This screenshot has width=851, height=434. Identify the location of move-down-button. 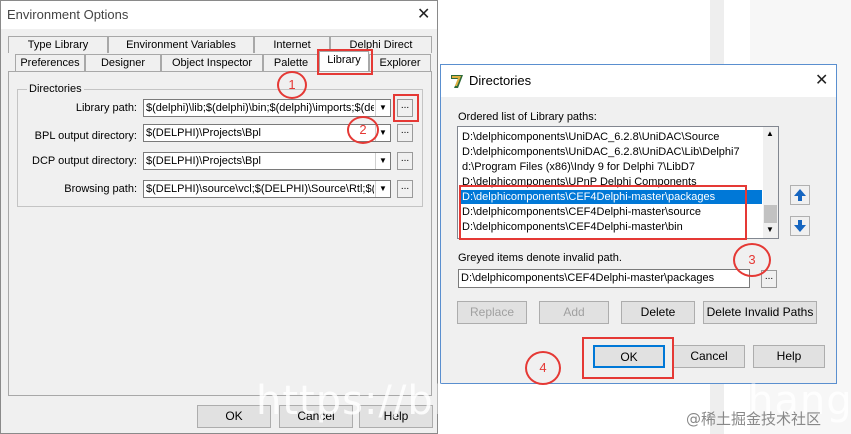
(800, 226).